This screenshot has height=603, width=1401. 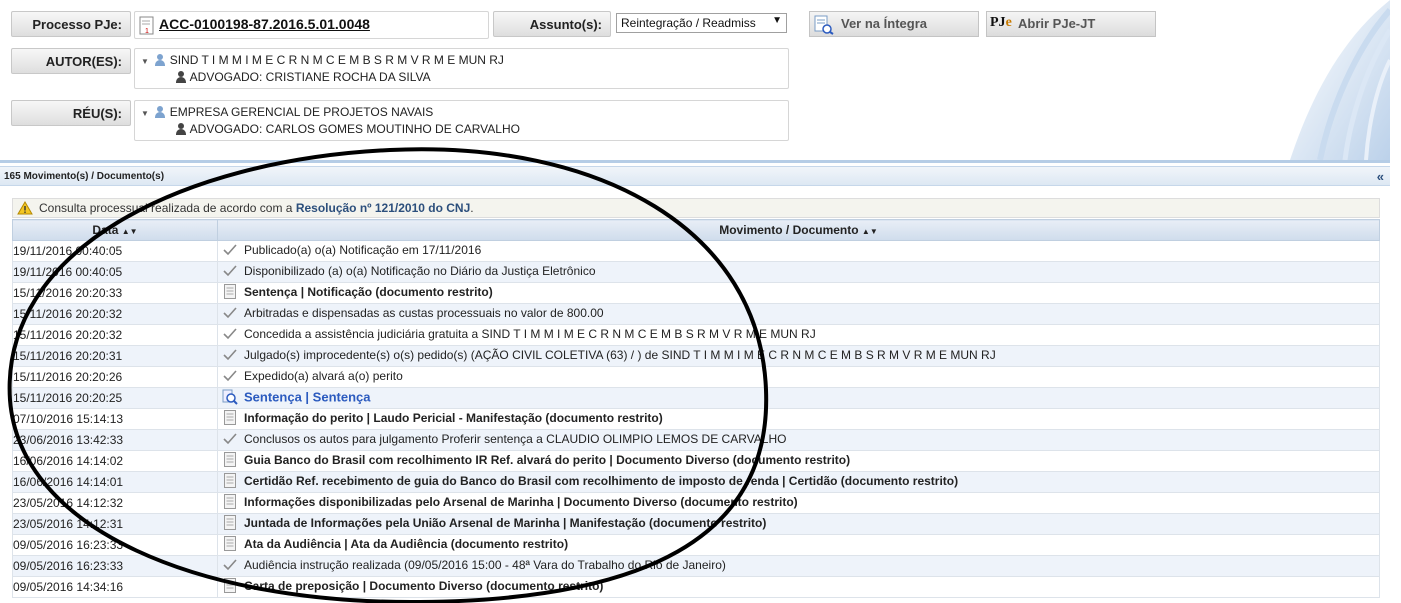 I want to click on warning-icon, so click(x=25, y=209).